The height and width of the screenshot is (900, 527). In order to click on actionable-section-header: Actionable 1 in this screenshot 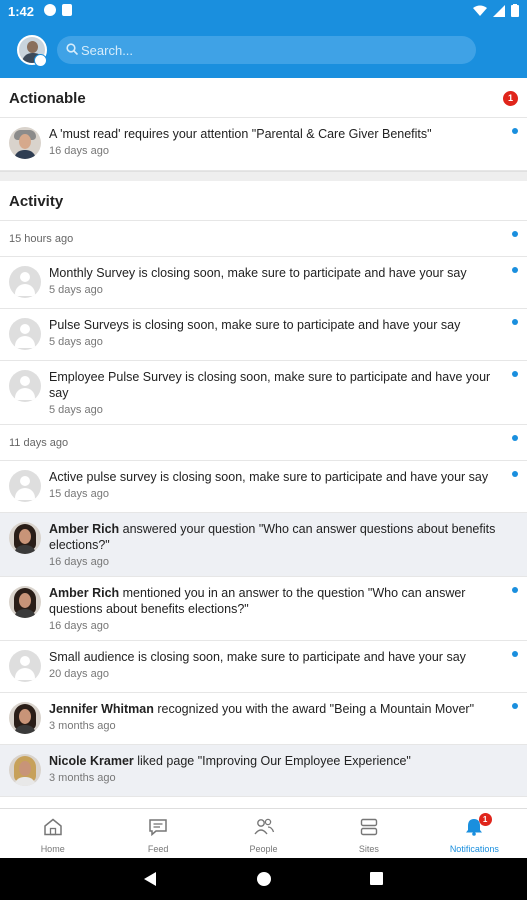, I will do `click(263, 98)`.